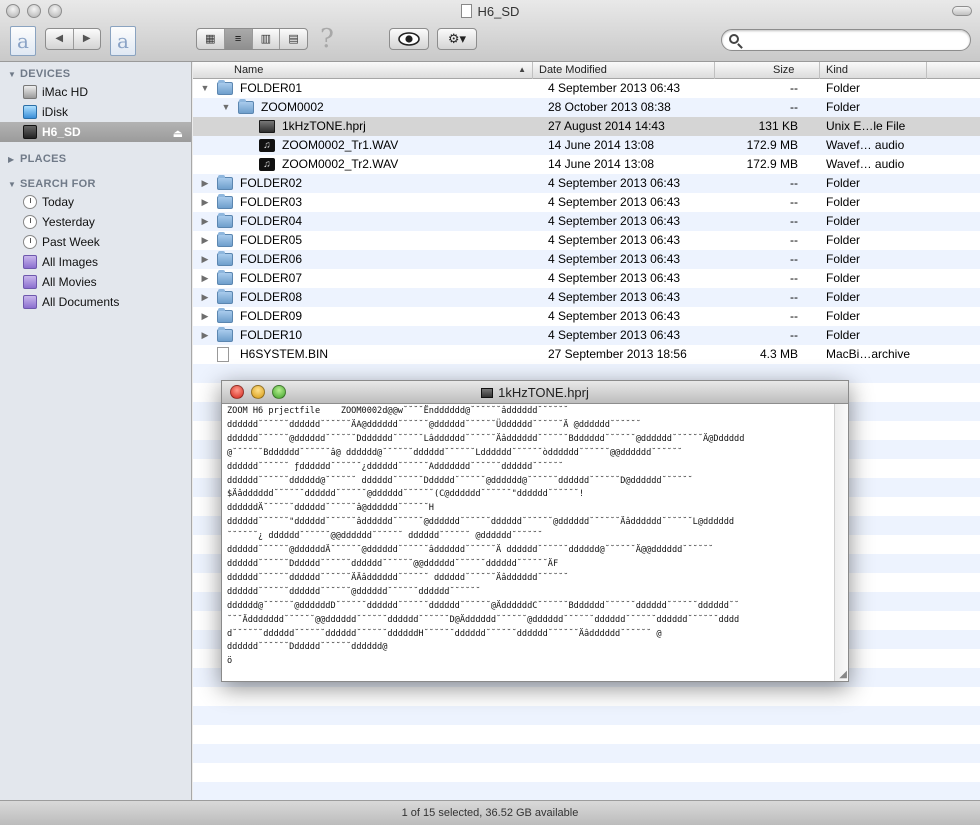 This screenshot has width=980, height=825. What do you see at coordinates (624, 70) in the screenshot?
I see `column-header-date-modified: Date Modified` at bounding box center [624, 70].